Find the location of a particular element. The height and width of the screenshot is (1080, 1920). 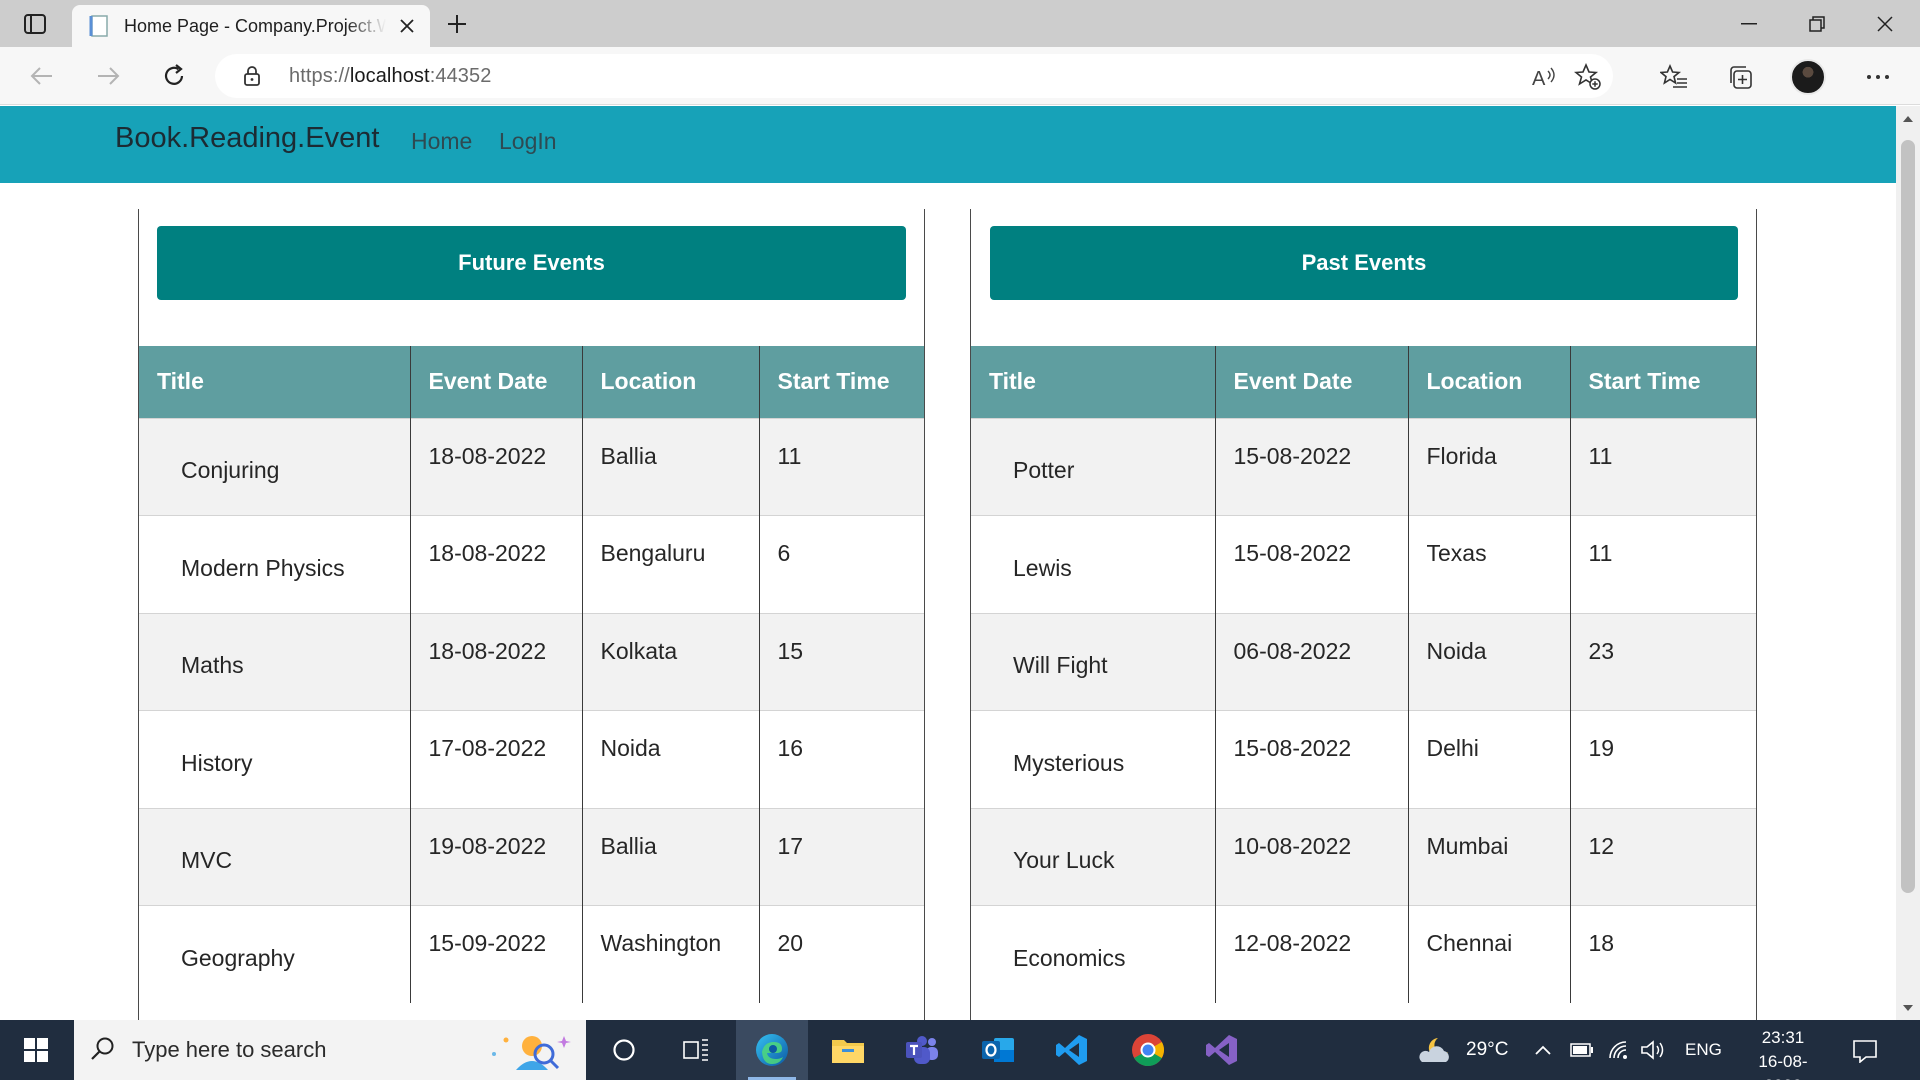

clock-time: 23:31 is located at coordinates (1783, 1037).